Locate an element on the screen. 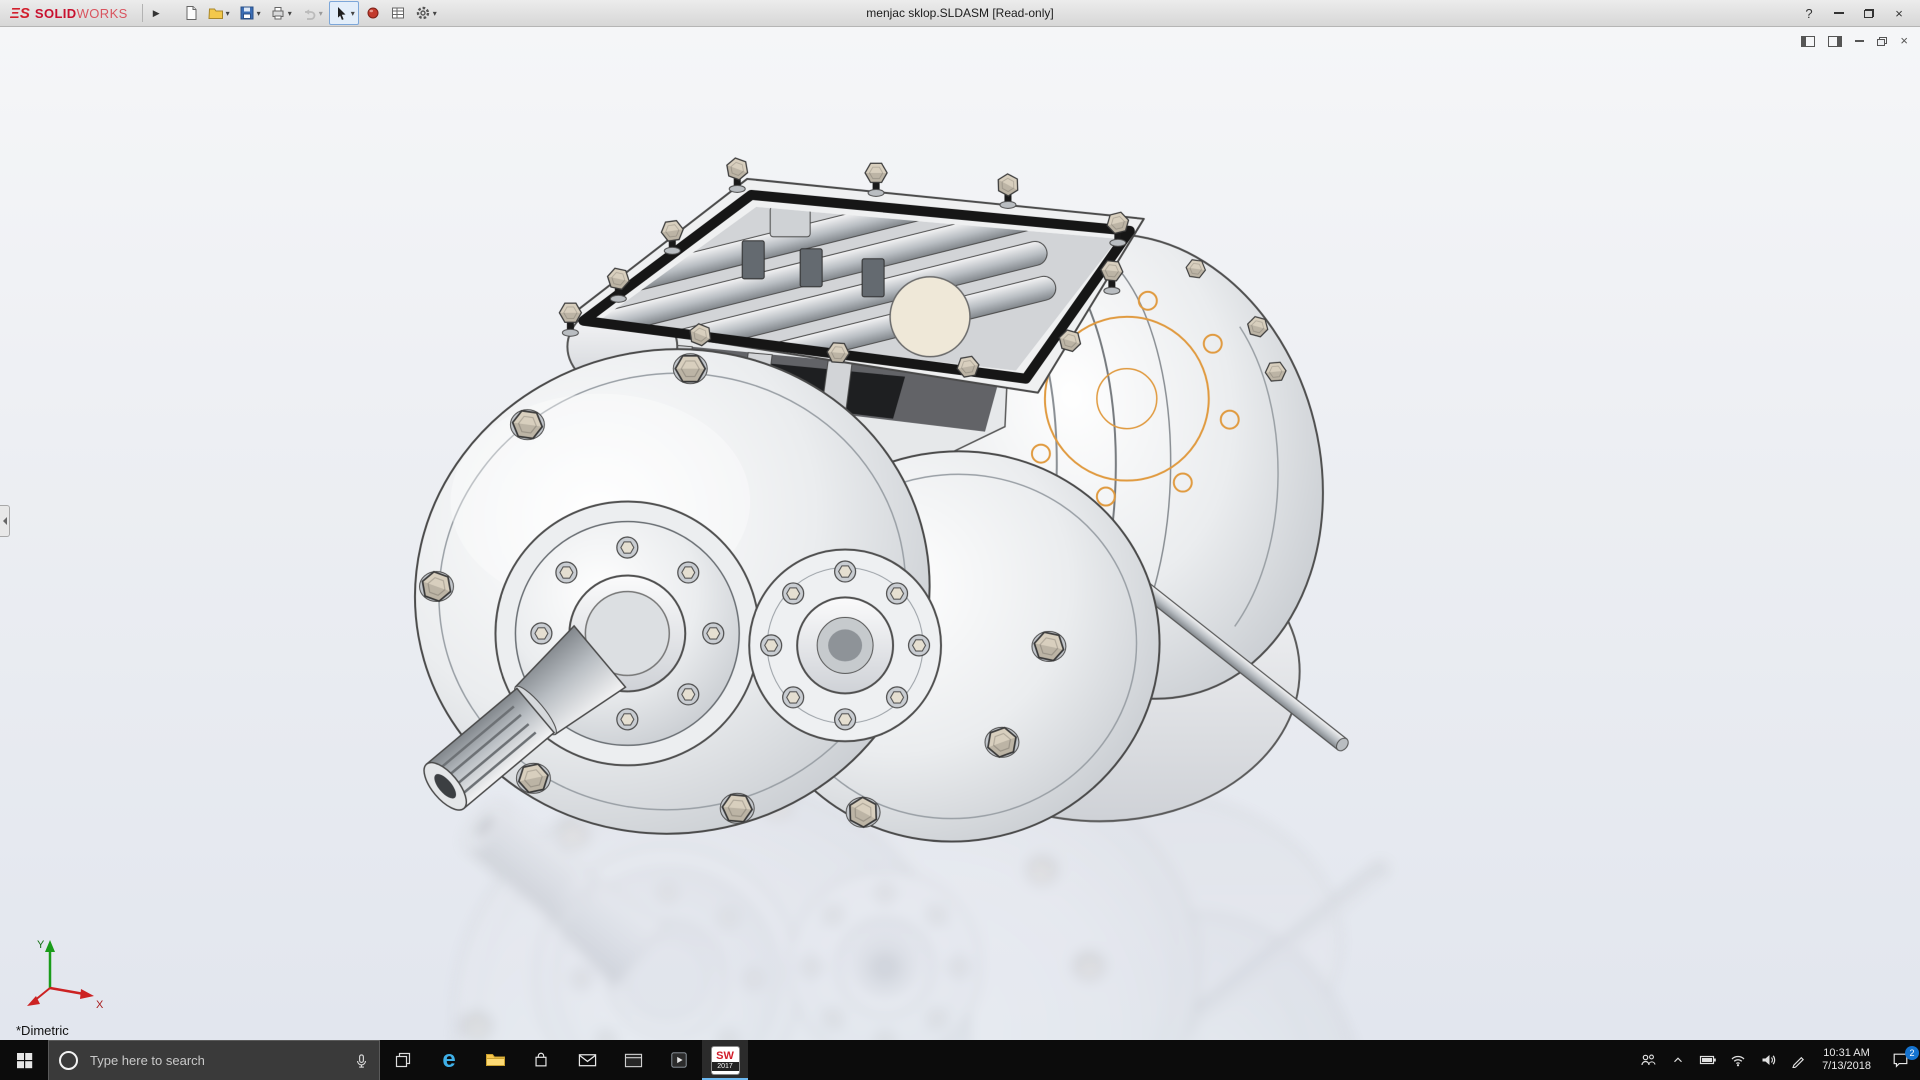  document-window-controls: × is located at coordinates (1854, 40).